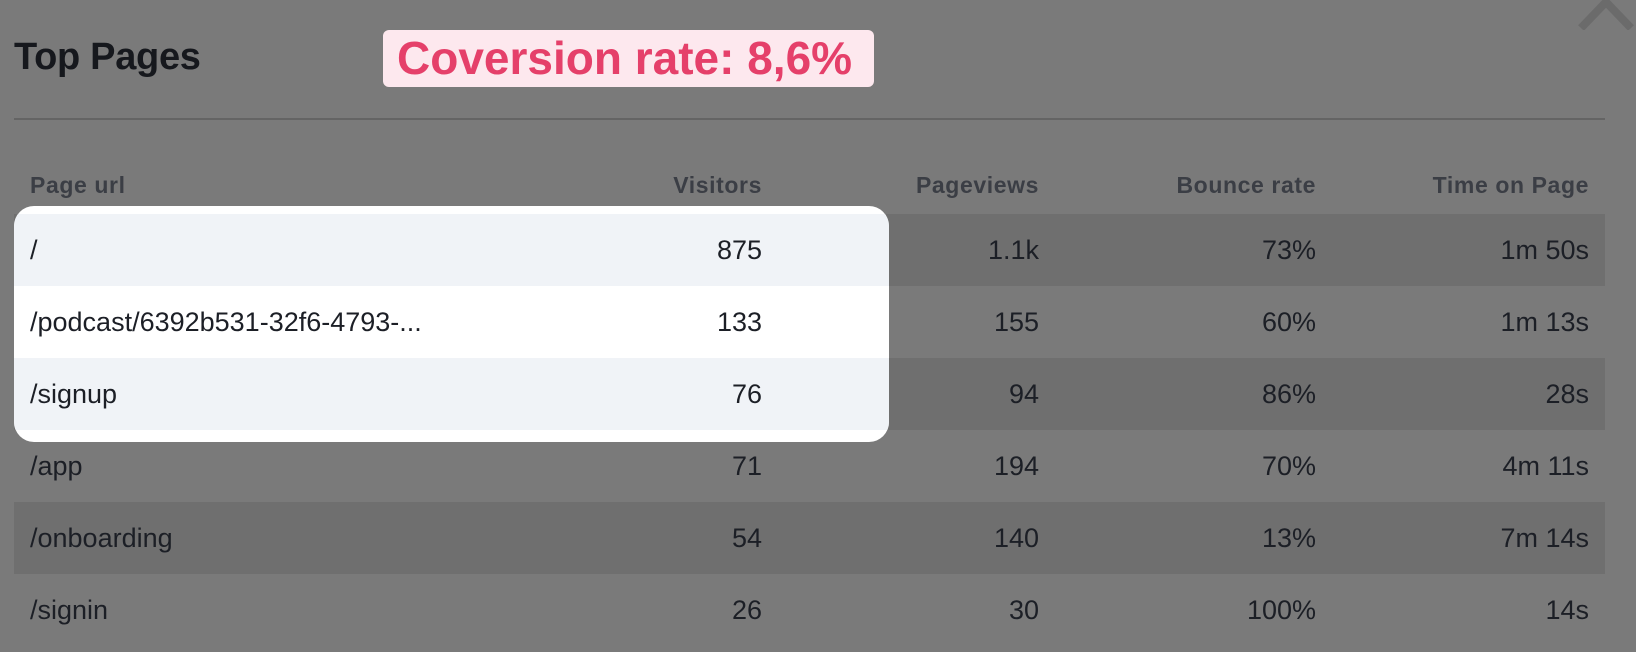 The image size is (1636, 652). Describe the element at coordinates (1511, 185) in the screenshot. I see `column-header-time-on-page: Time on Page` at that location.